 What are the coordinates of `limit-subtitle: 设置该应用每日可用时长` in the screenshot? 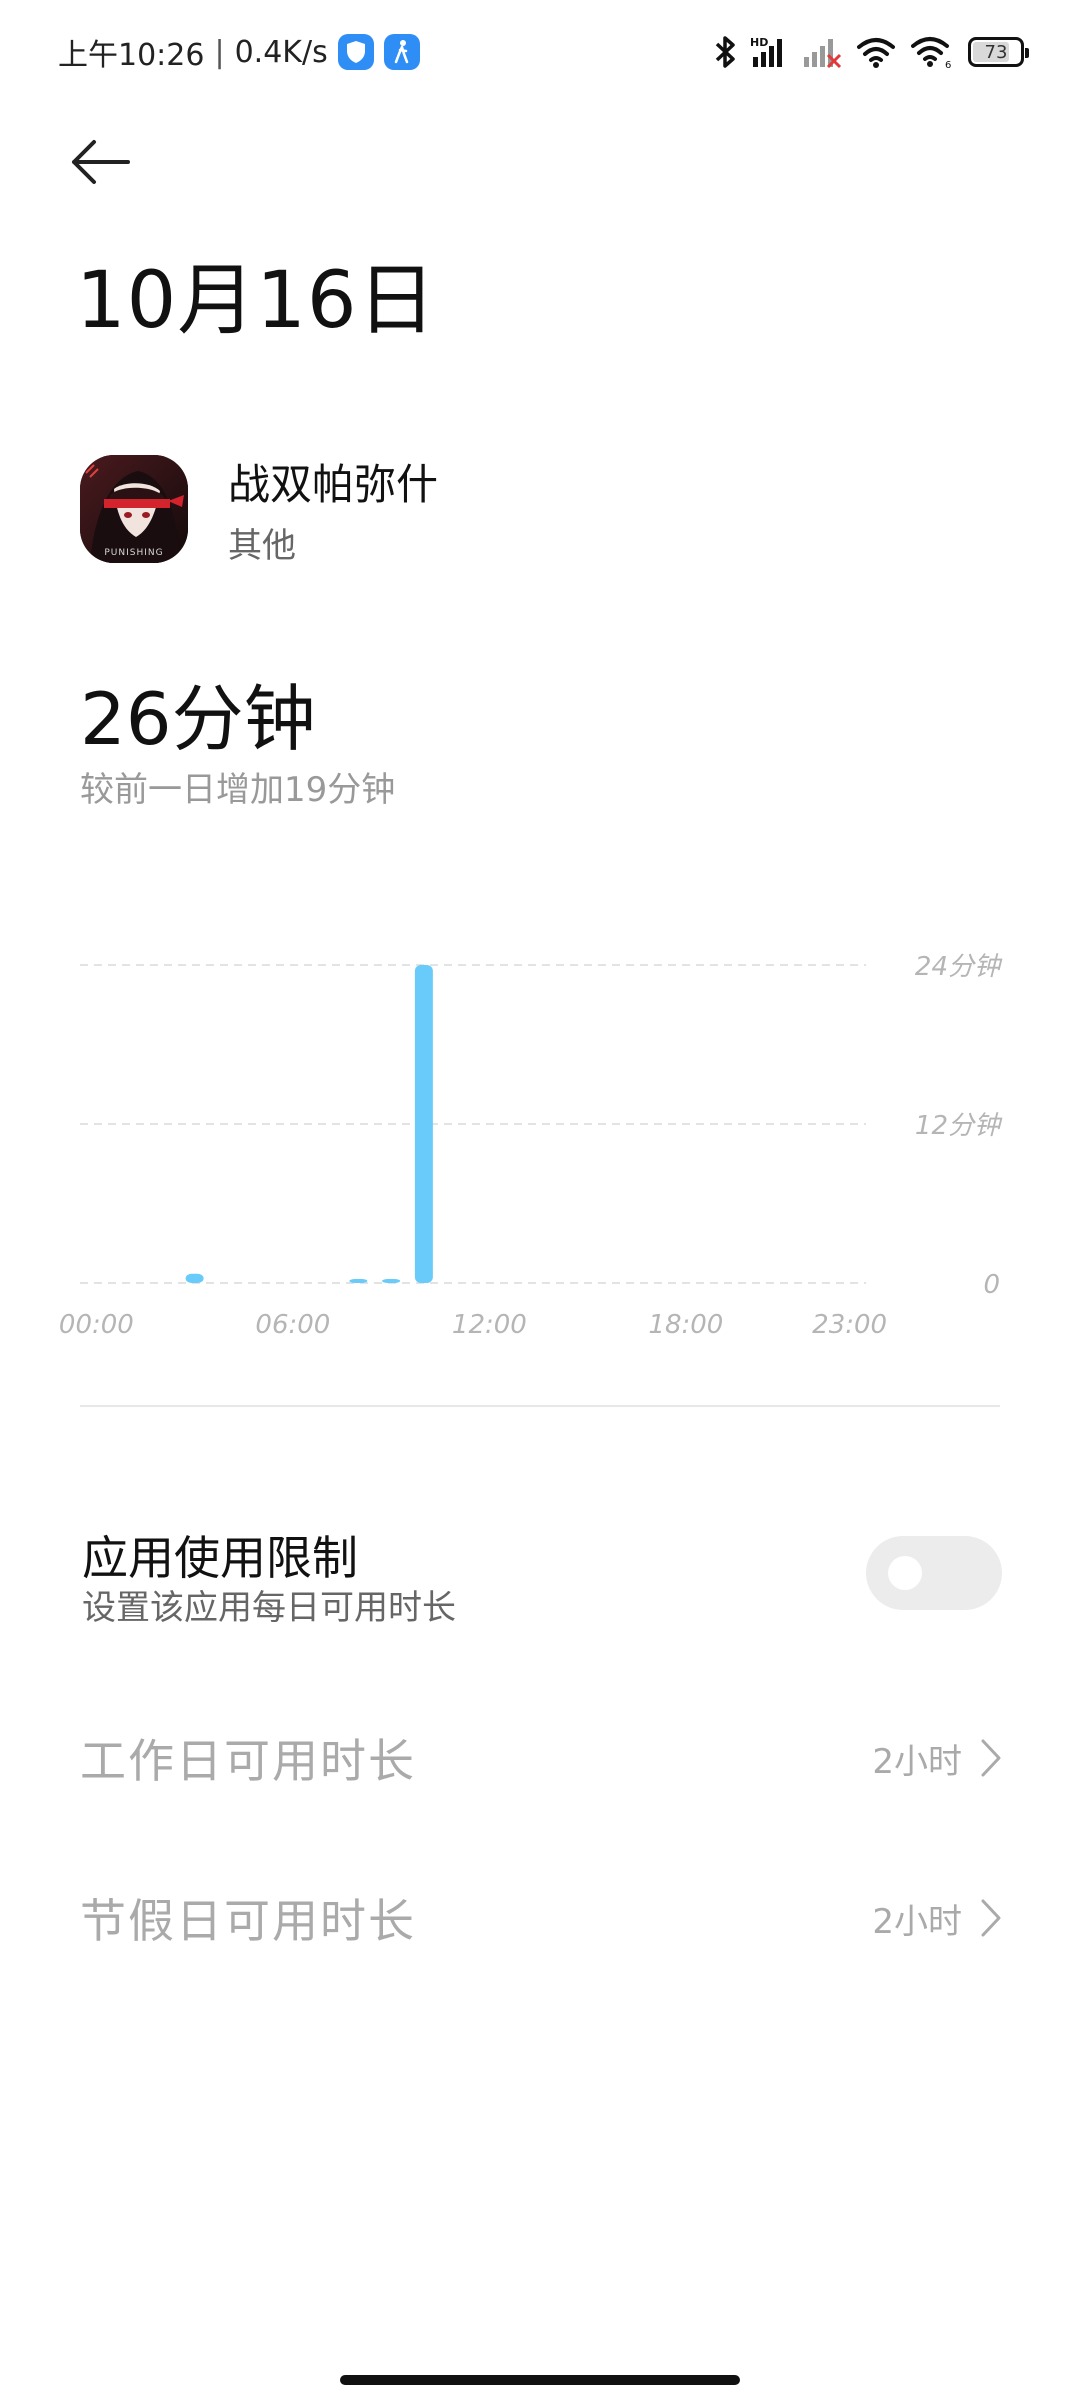 It's located at (269, 1608).